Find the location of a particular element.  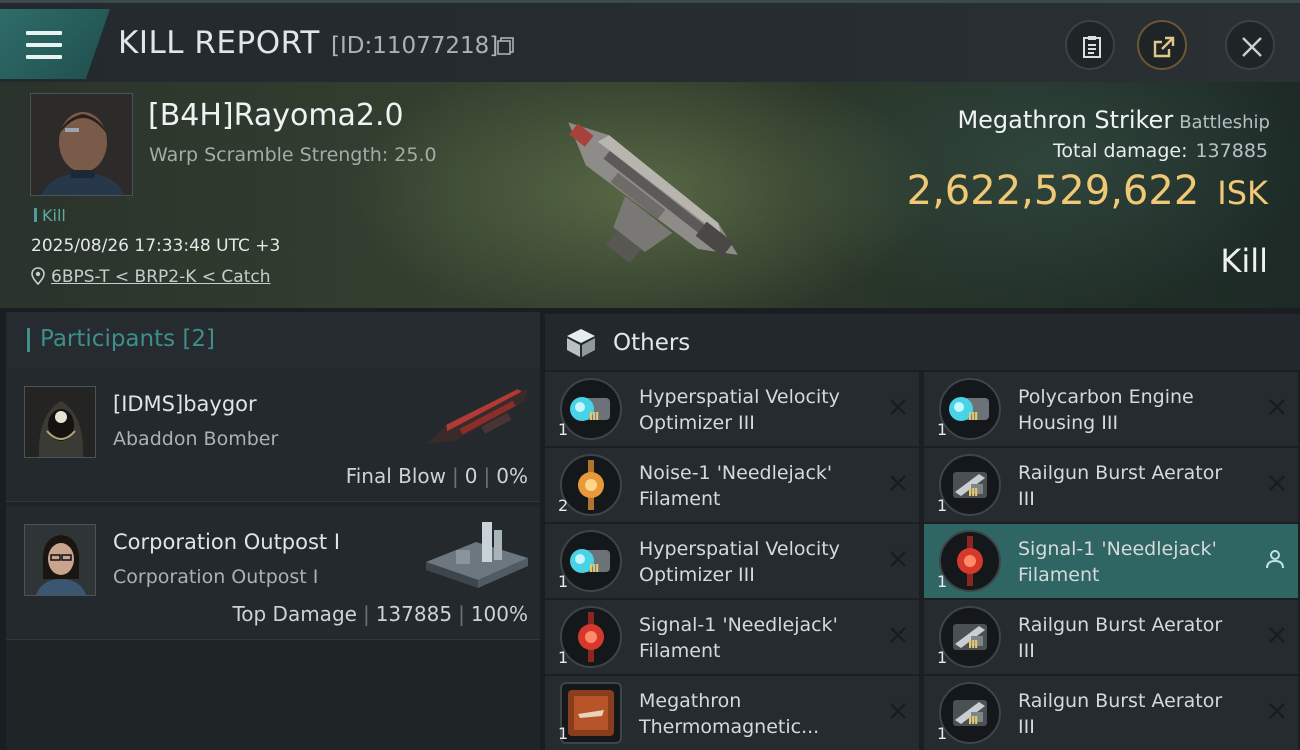

item-row-selected: 1 Signal-1 'Needlejack' Filament is located at coordinates (1111, 561).